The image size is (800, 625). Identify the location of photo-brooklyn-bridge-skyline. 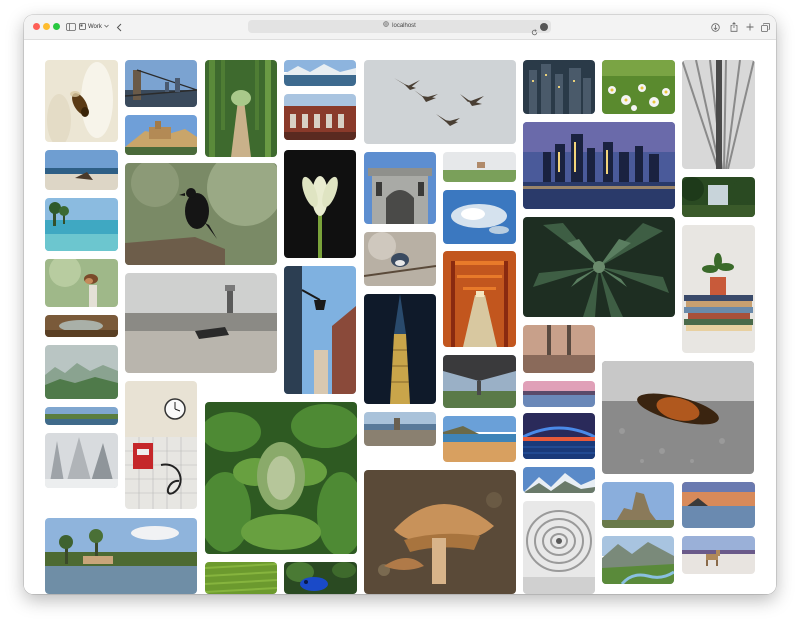
(161, 83).